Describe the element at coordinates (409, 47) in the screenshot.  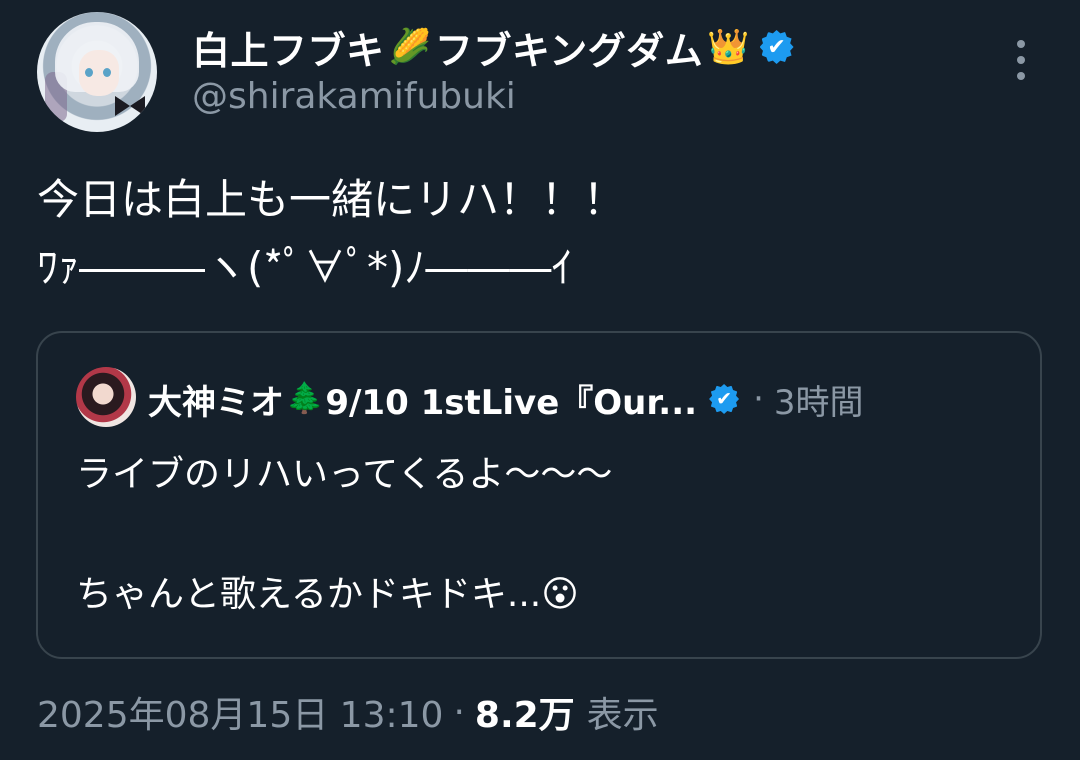
I see `corn-emoji: 🌽` at that location.